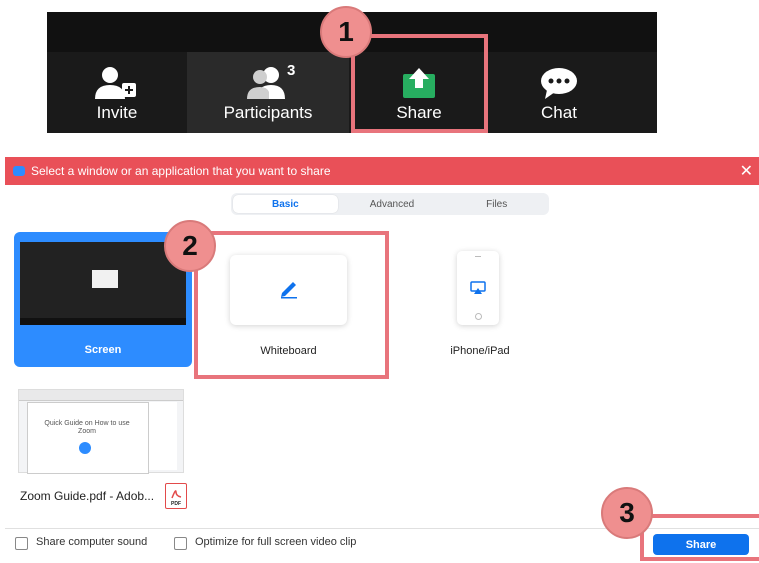 This screenshot has height=563, width=759. Describe the element at coordinates (480, 351) in the screenshot. I see `iphone-ipad-label: iPhone/iPad` at that location.